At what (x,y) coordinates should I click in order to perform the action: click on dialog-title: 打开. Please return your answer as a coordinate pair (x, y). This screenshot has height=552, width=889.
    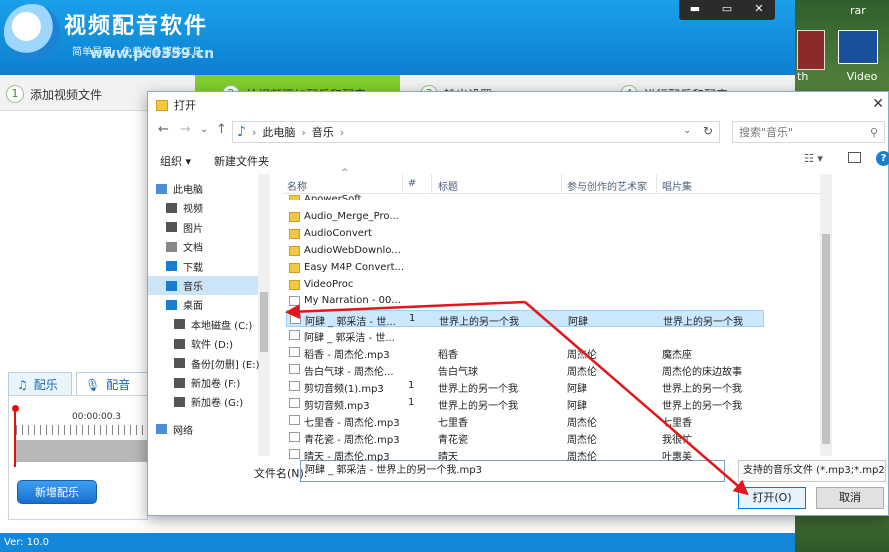
    Looking at the image, I should click on (185, 105).